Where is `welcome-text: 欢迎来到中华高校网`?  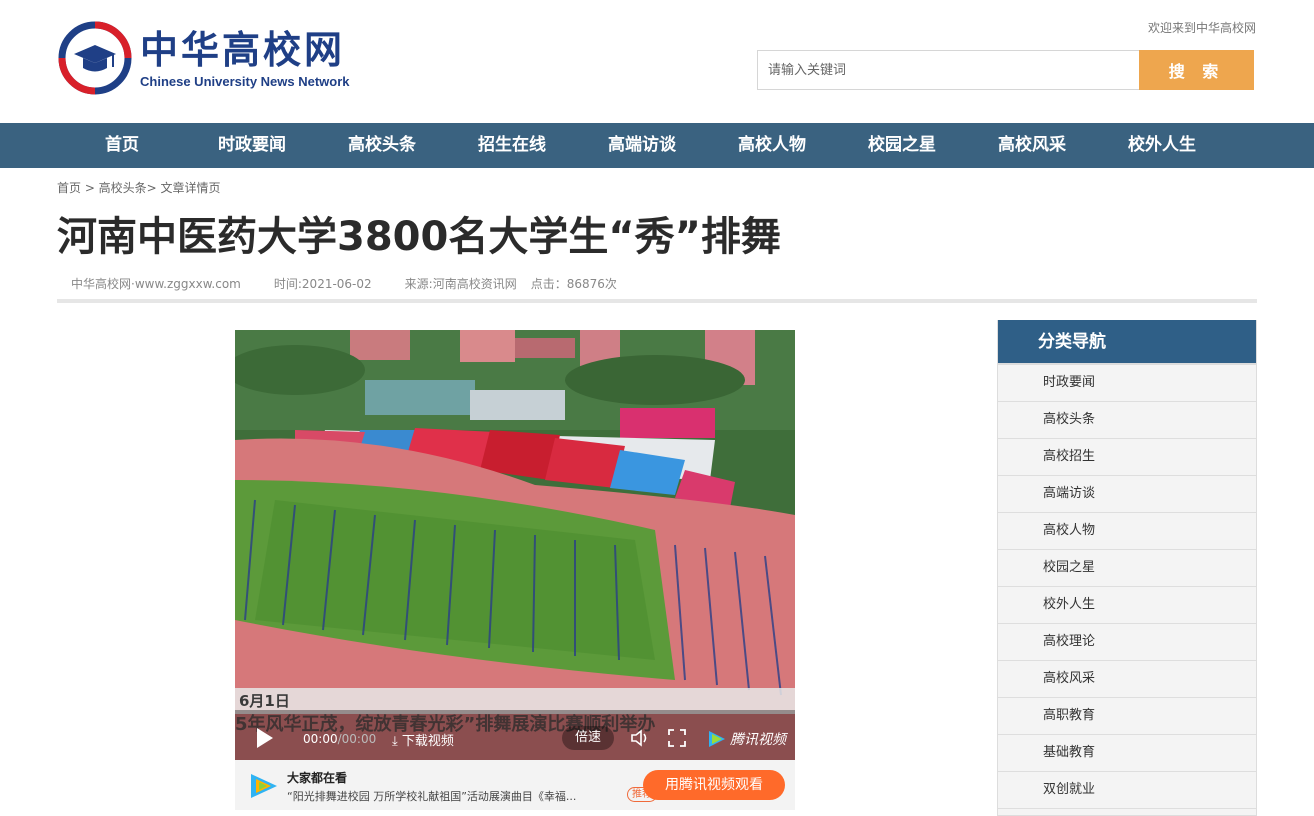
welcome-text: 欢迎来到中华高校网 is located at coordinates (1201, 28).